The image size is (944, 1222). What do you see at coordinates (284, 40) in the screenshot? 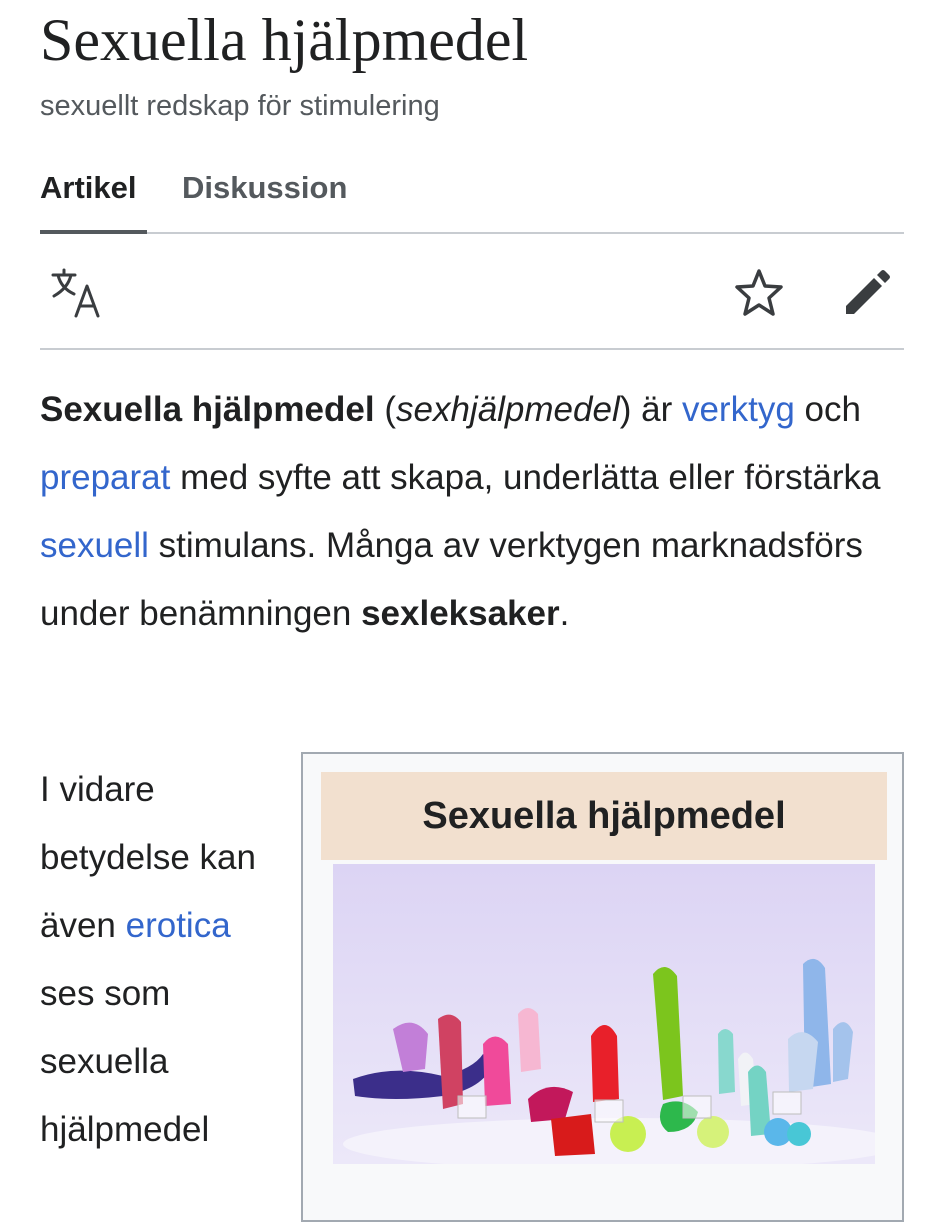
I see `page-title: Sexuella hjälpmedel` at bounding box center [284, 40].